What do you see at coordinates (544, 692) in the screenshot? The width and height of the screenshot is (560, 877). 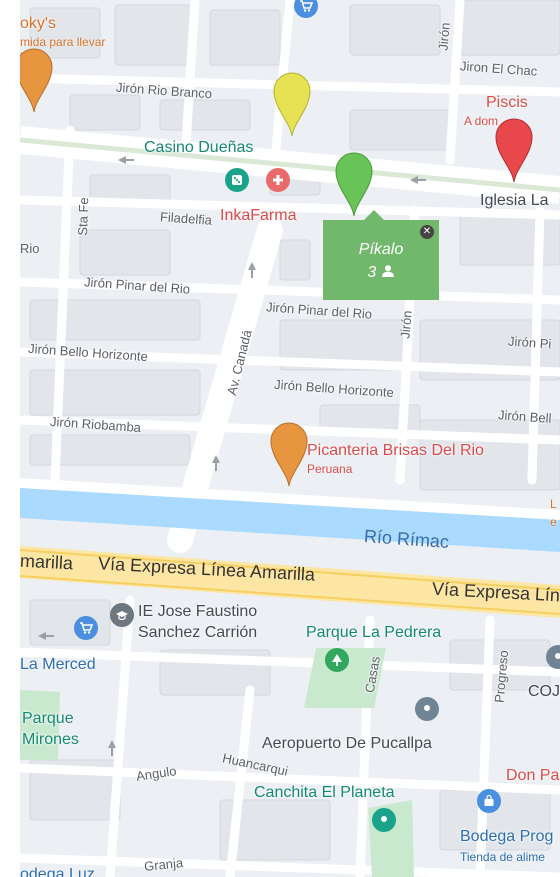 I see `poi-coj-label: COJ` at bounding box center [544, 692].